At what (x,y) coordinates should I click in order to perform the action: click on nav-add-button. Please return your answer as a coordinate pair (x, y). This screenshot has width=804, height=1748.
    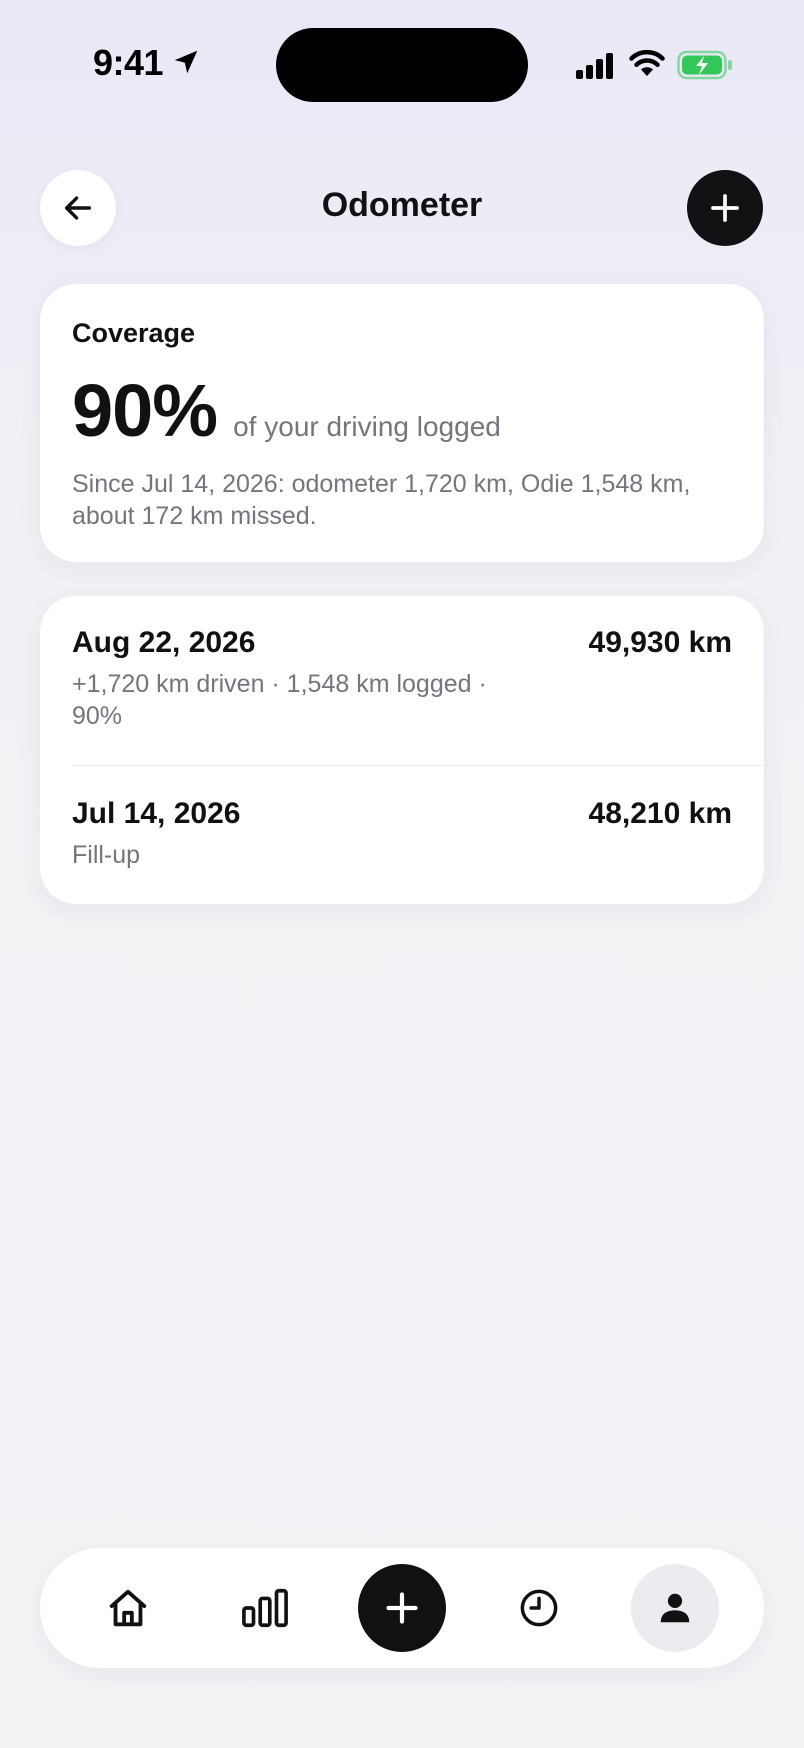
    Looking at the image, I should click on (402, 1608).